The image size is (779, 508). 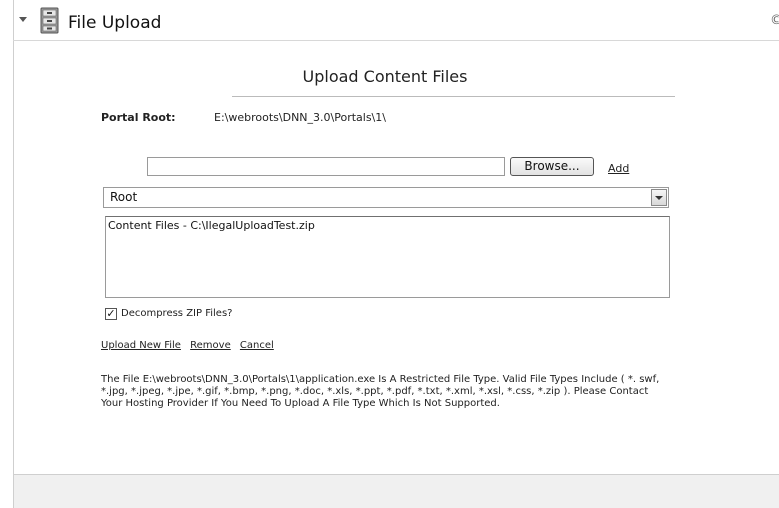 I want to click on title-divider, so click(x=396, y=40).